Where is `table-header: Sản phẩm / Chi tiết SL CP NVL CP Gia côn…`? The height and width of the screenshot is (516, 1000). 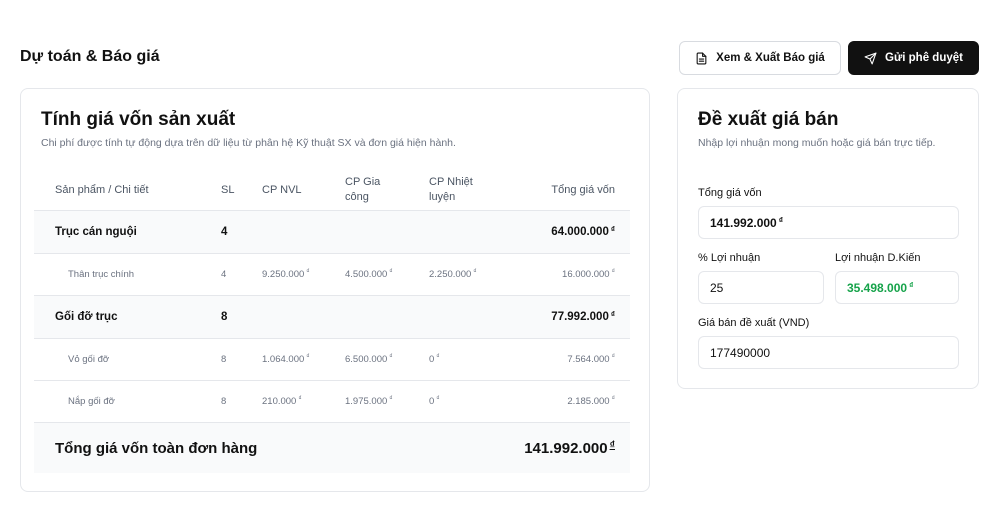
table-header: Sản phẩm / Chi tiết SL CP NVL CP Gia côn… is located at coordinates (332, 190).